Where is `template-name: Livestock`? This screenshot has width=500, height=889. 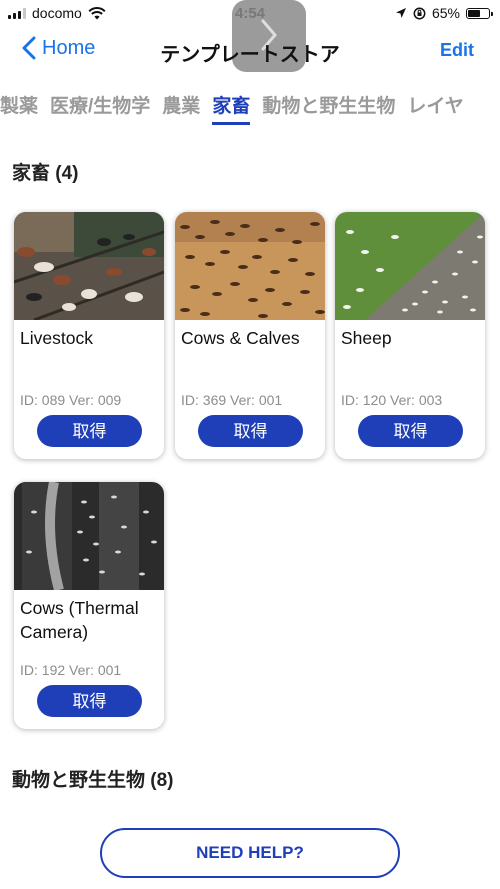
template-name: Livestock is located at coordinates (56, 338).